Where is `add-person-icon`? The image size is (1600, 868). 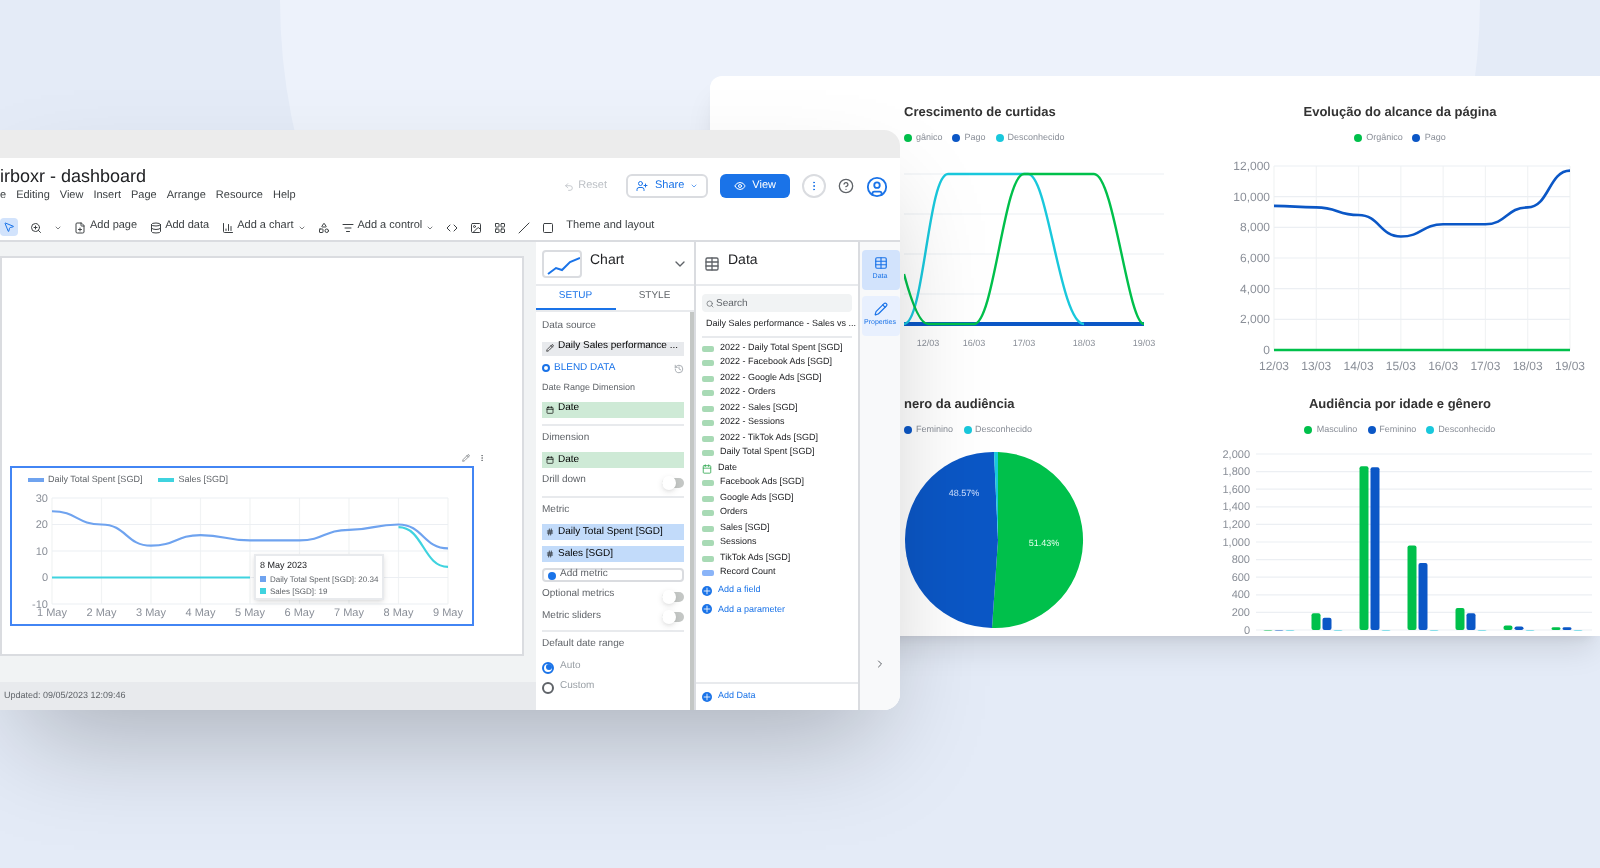 add-person-icon is located at coordinates (642, 186).